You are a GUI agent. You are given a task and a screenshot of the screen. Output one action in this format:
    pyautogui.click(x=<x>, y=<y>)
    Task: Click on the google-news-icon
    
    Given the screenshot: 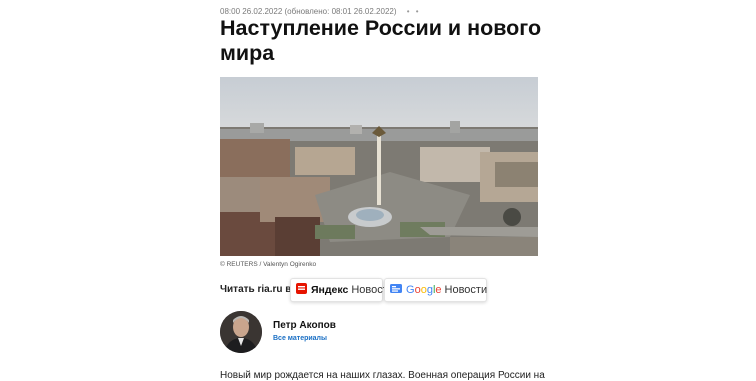 What is the action you would take?
    pyautogui.click(x=396, y=290)
    